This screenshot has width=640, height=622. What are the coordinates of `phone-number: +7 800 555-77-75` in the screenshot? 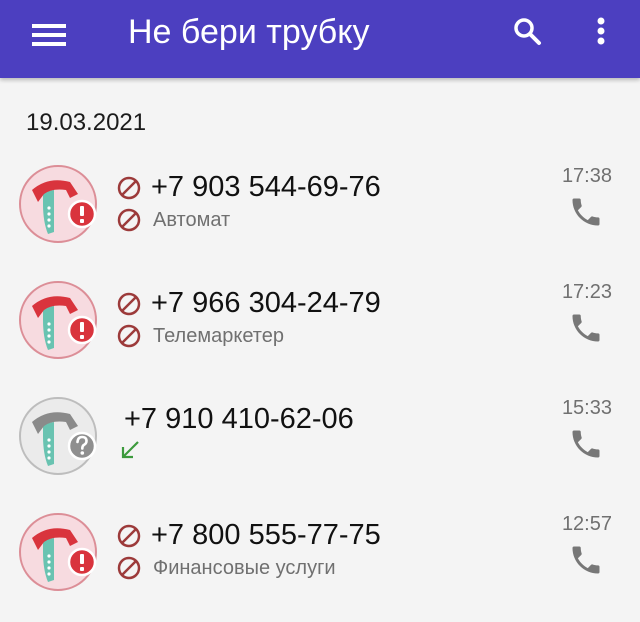 It's located at (266, 535).